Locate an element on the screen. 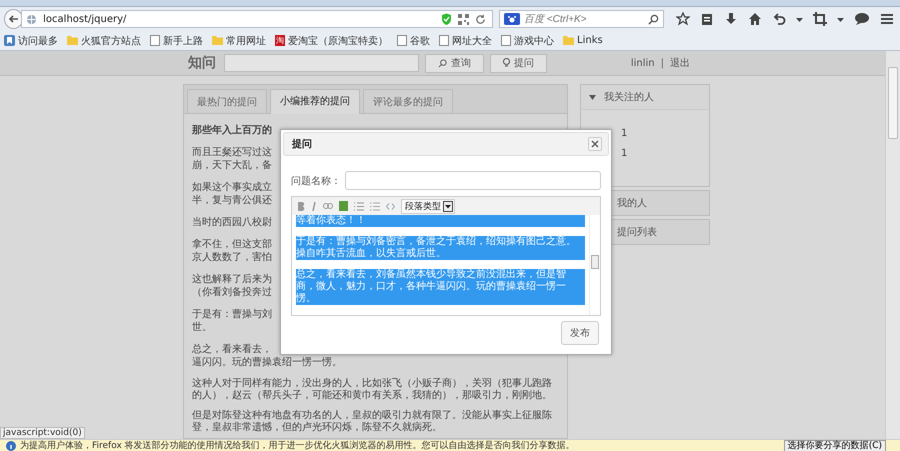 The image size is (900, 451). accordion-title: 提问列表 is located at coordinates (637, 232).